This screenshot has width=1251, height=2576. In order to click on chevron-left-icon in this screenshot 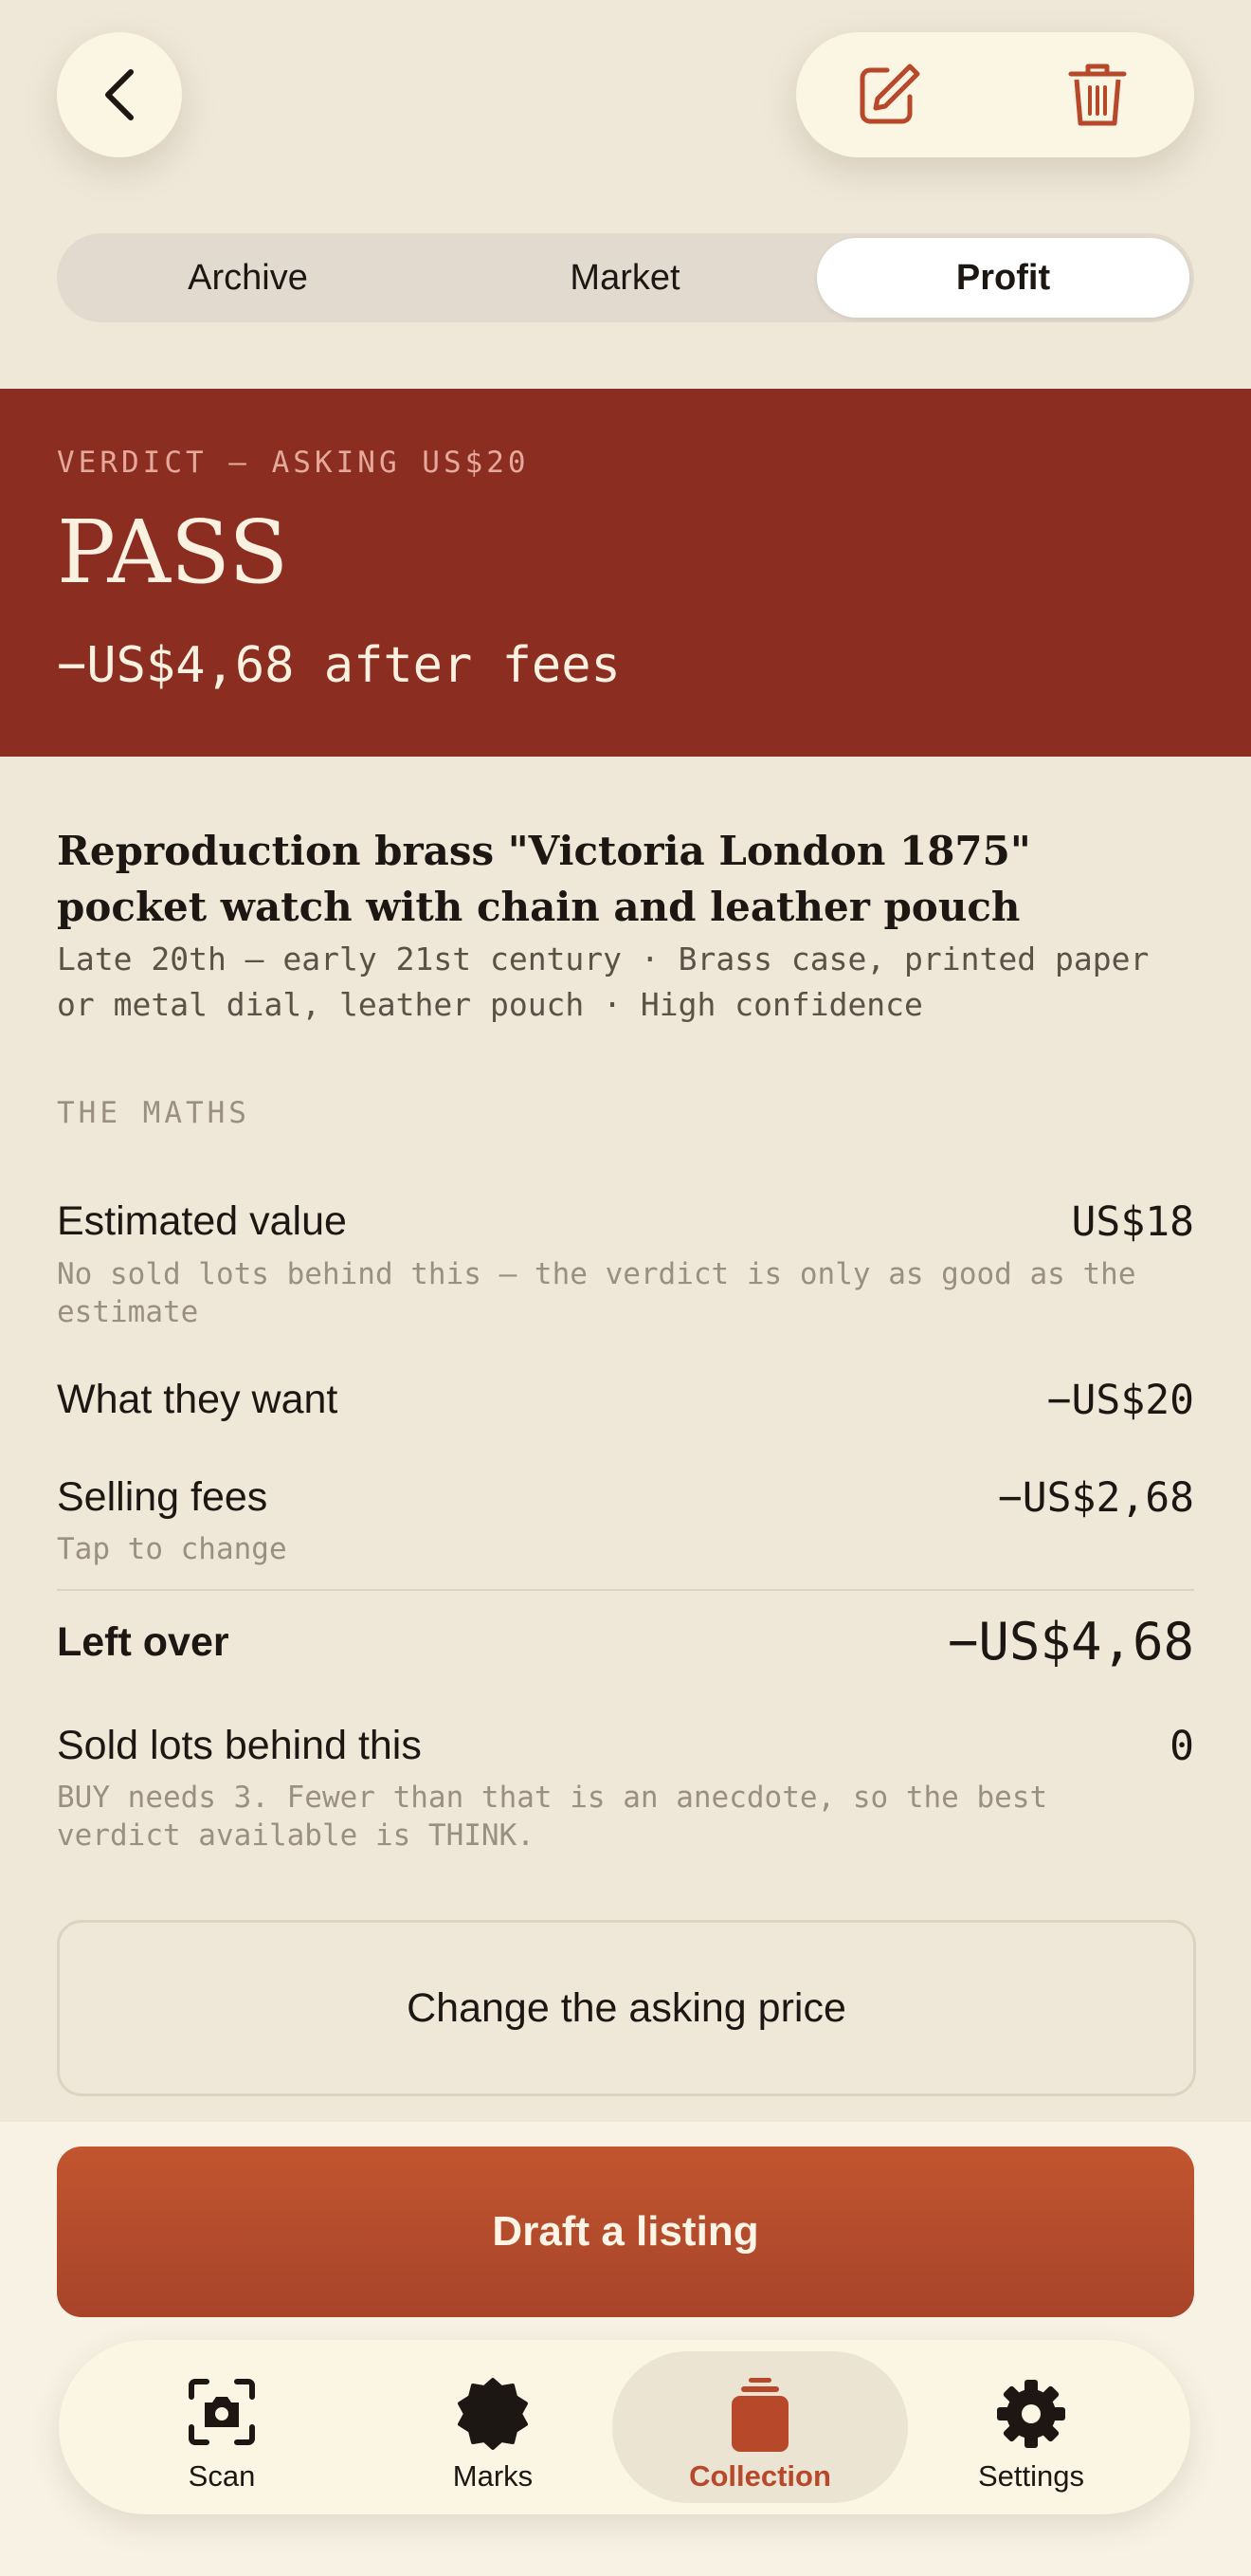, I will do `click(120, 94)`.